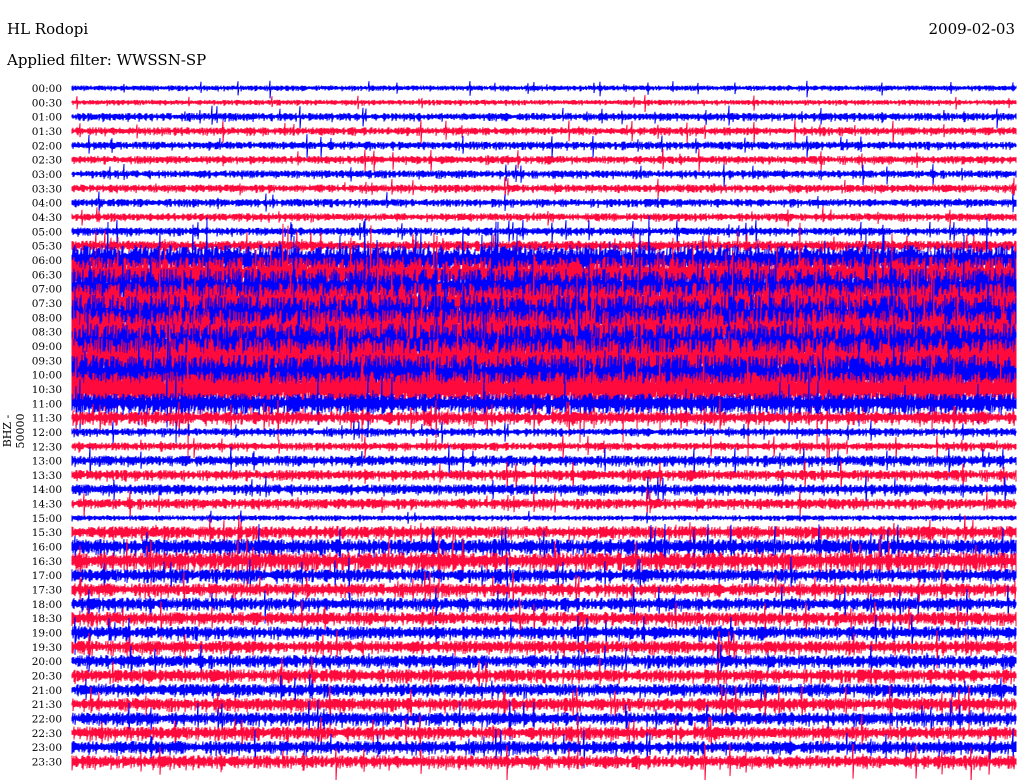 This screenshot has height=780, width=1024. Describe the element at coordinates (47, 691) in the screenshot. I see `row-time-label: 21:00` at that location.